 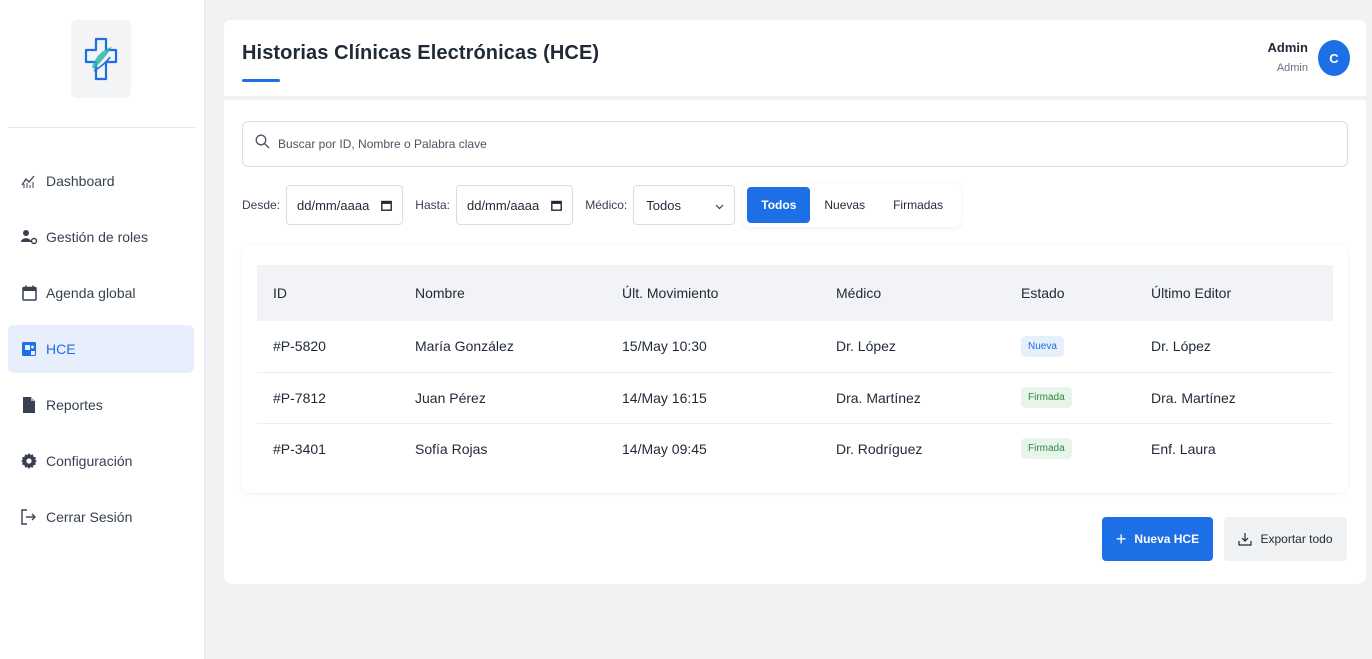 I want to click on sidebar-item-label: Gestión de roles, so click(x=97, y=237).